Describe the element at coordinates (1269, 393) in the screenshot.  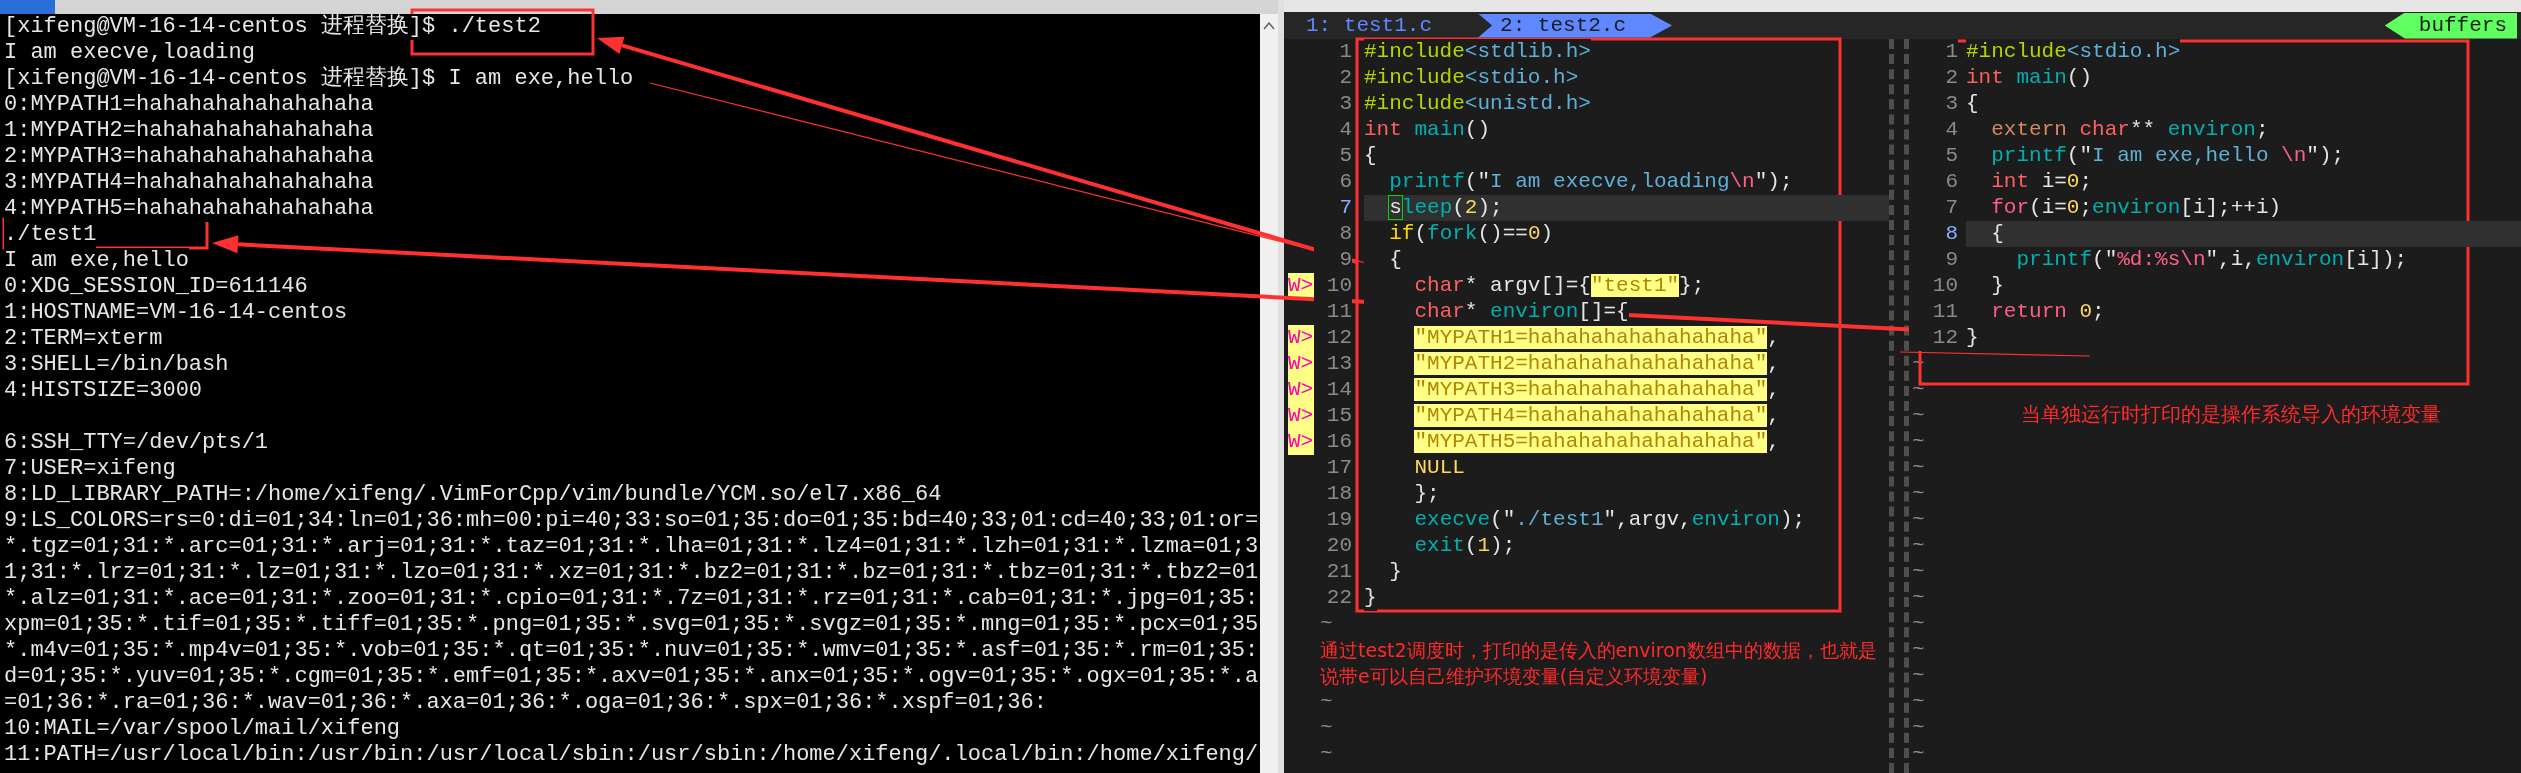
I see `scrollbar` at that location.